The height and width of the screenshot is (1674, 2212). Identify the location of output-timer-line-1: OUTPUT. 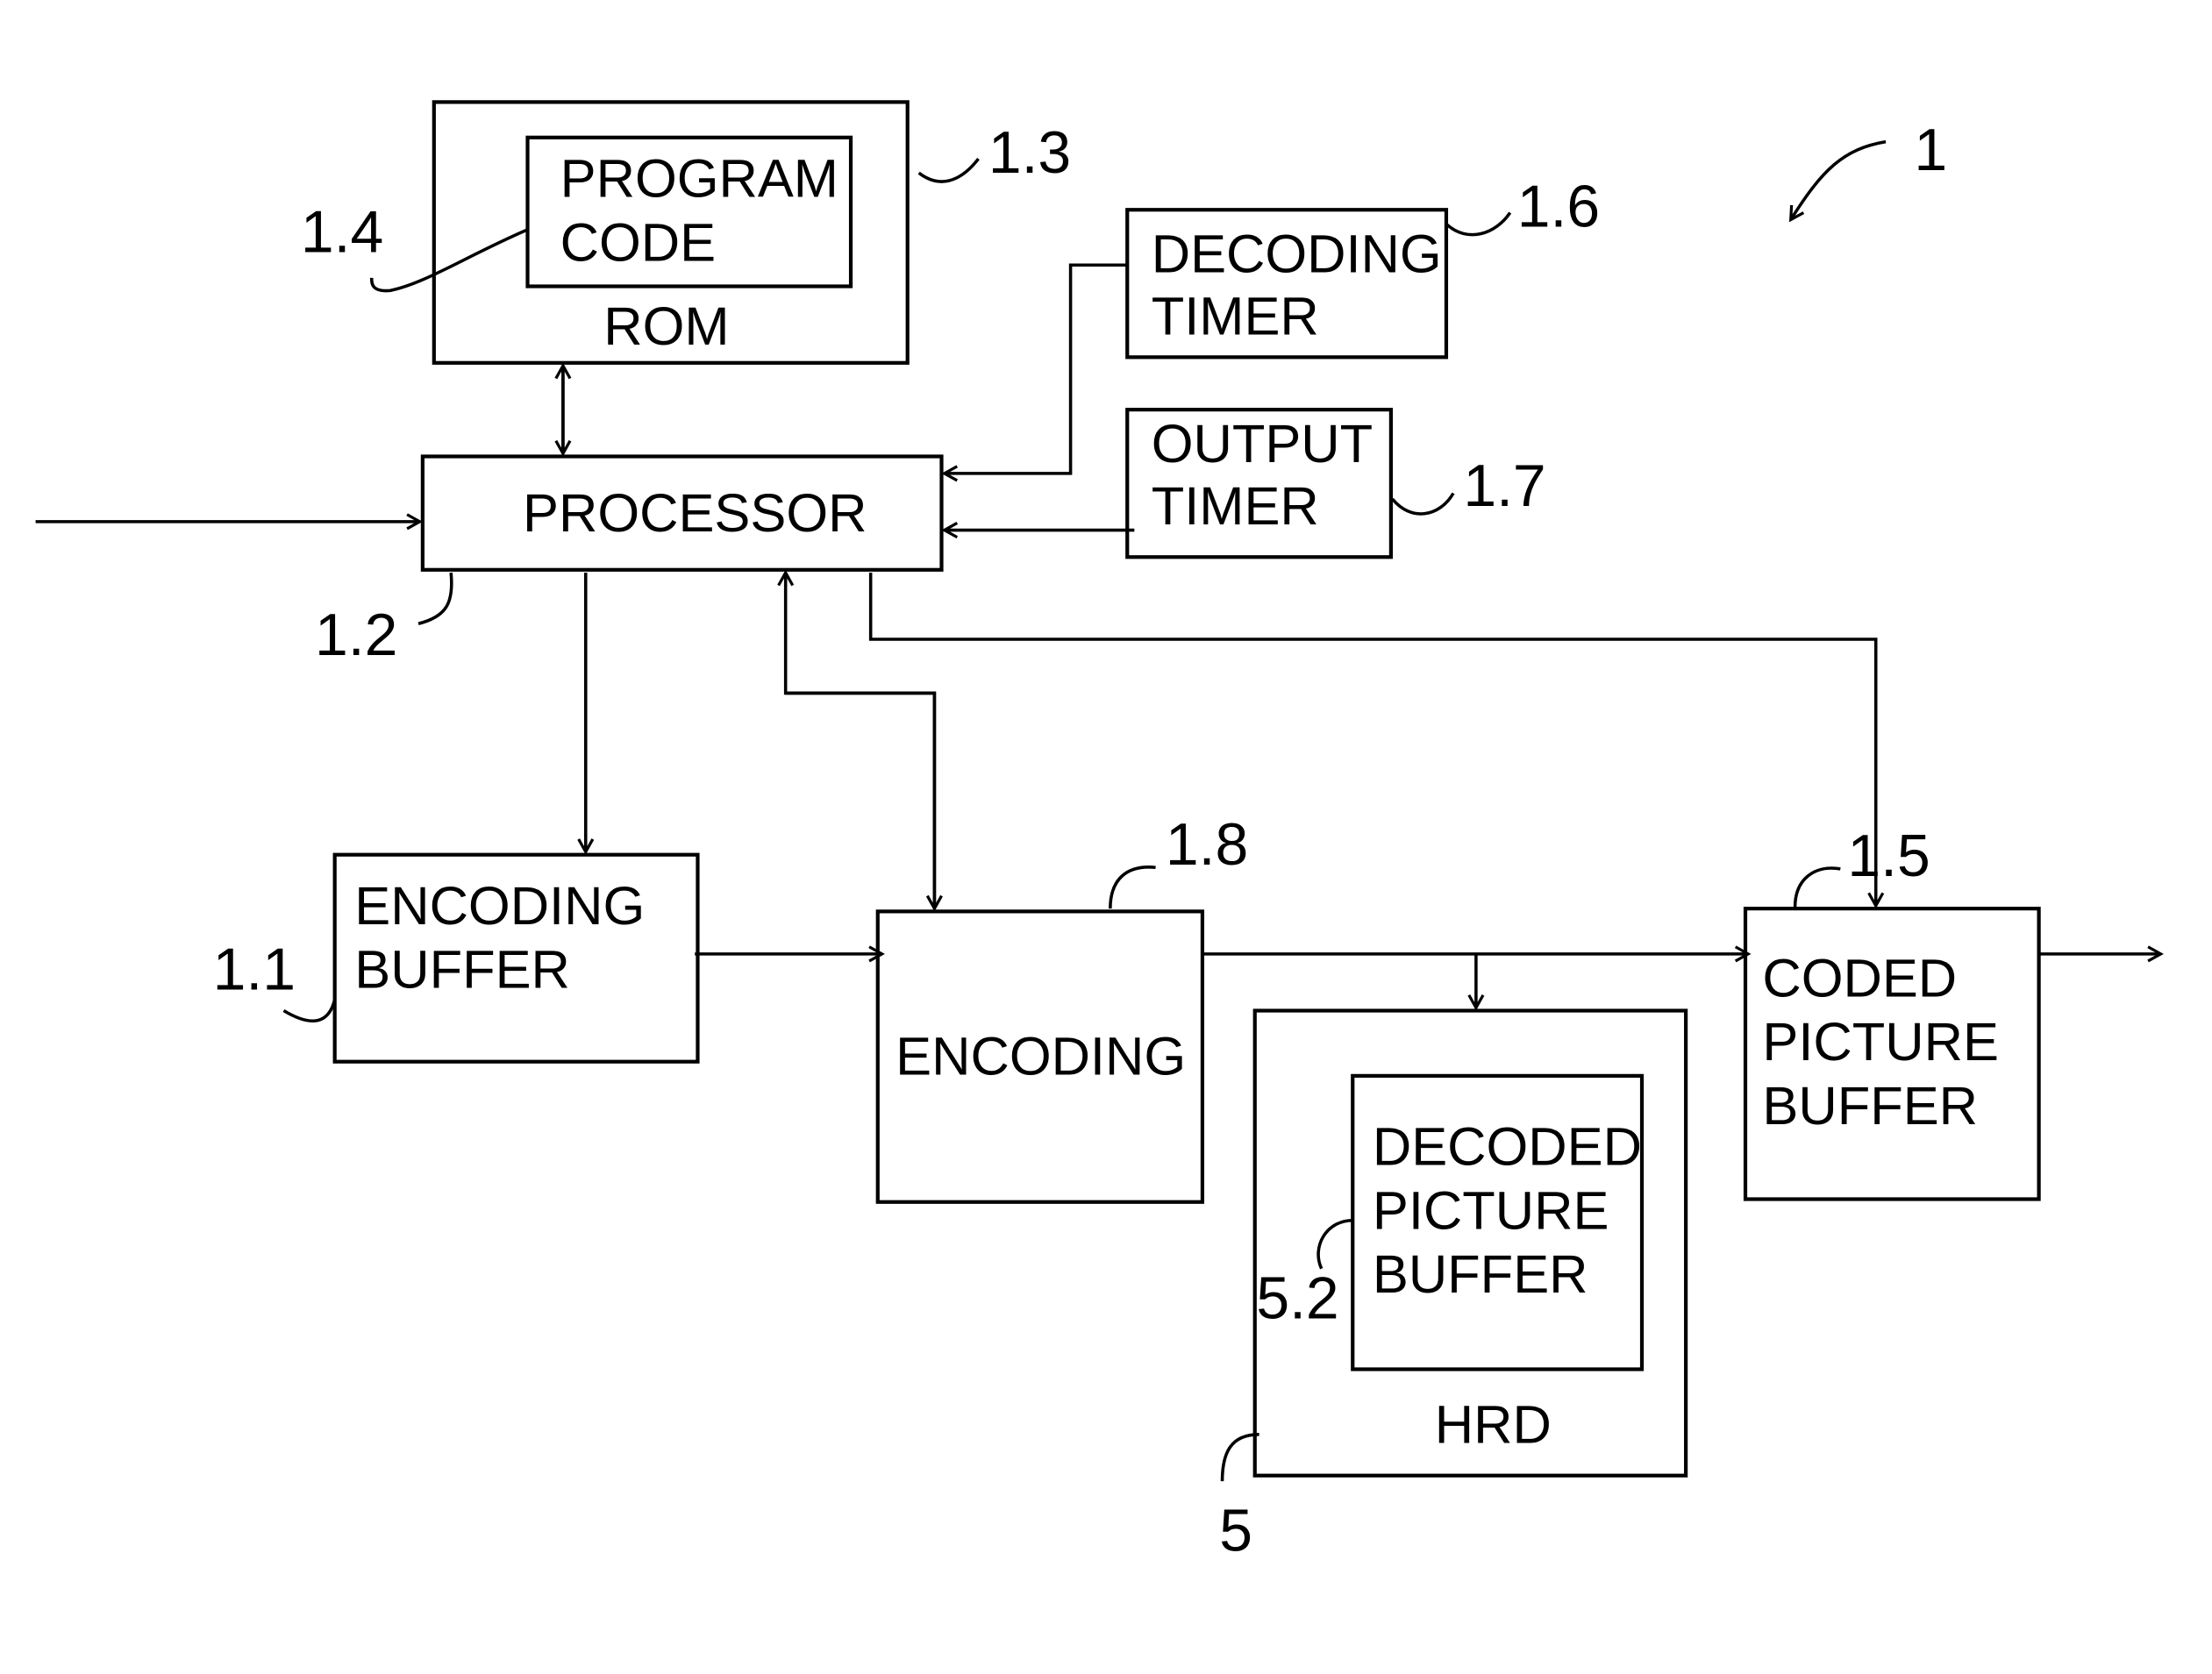
(1262, 444).